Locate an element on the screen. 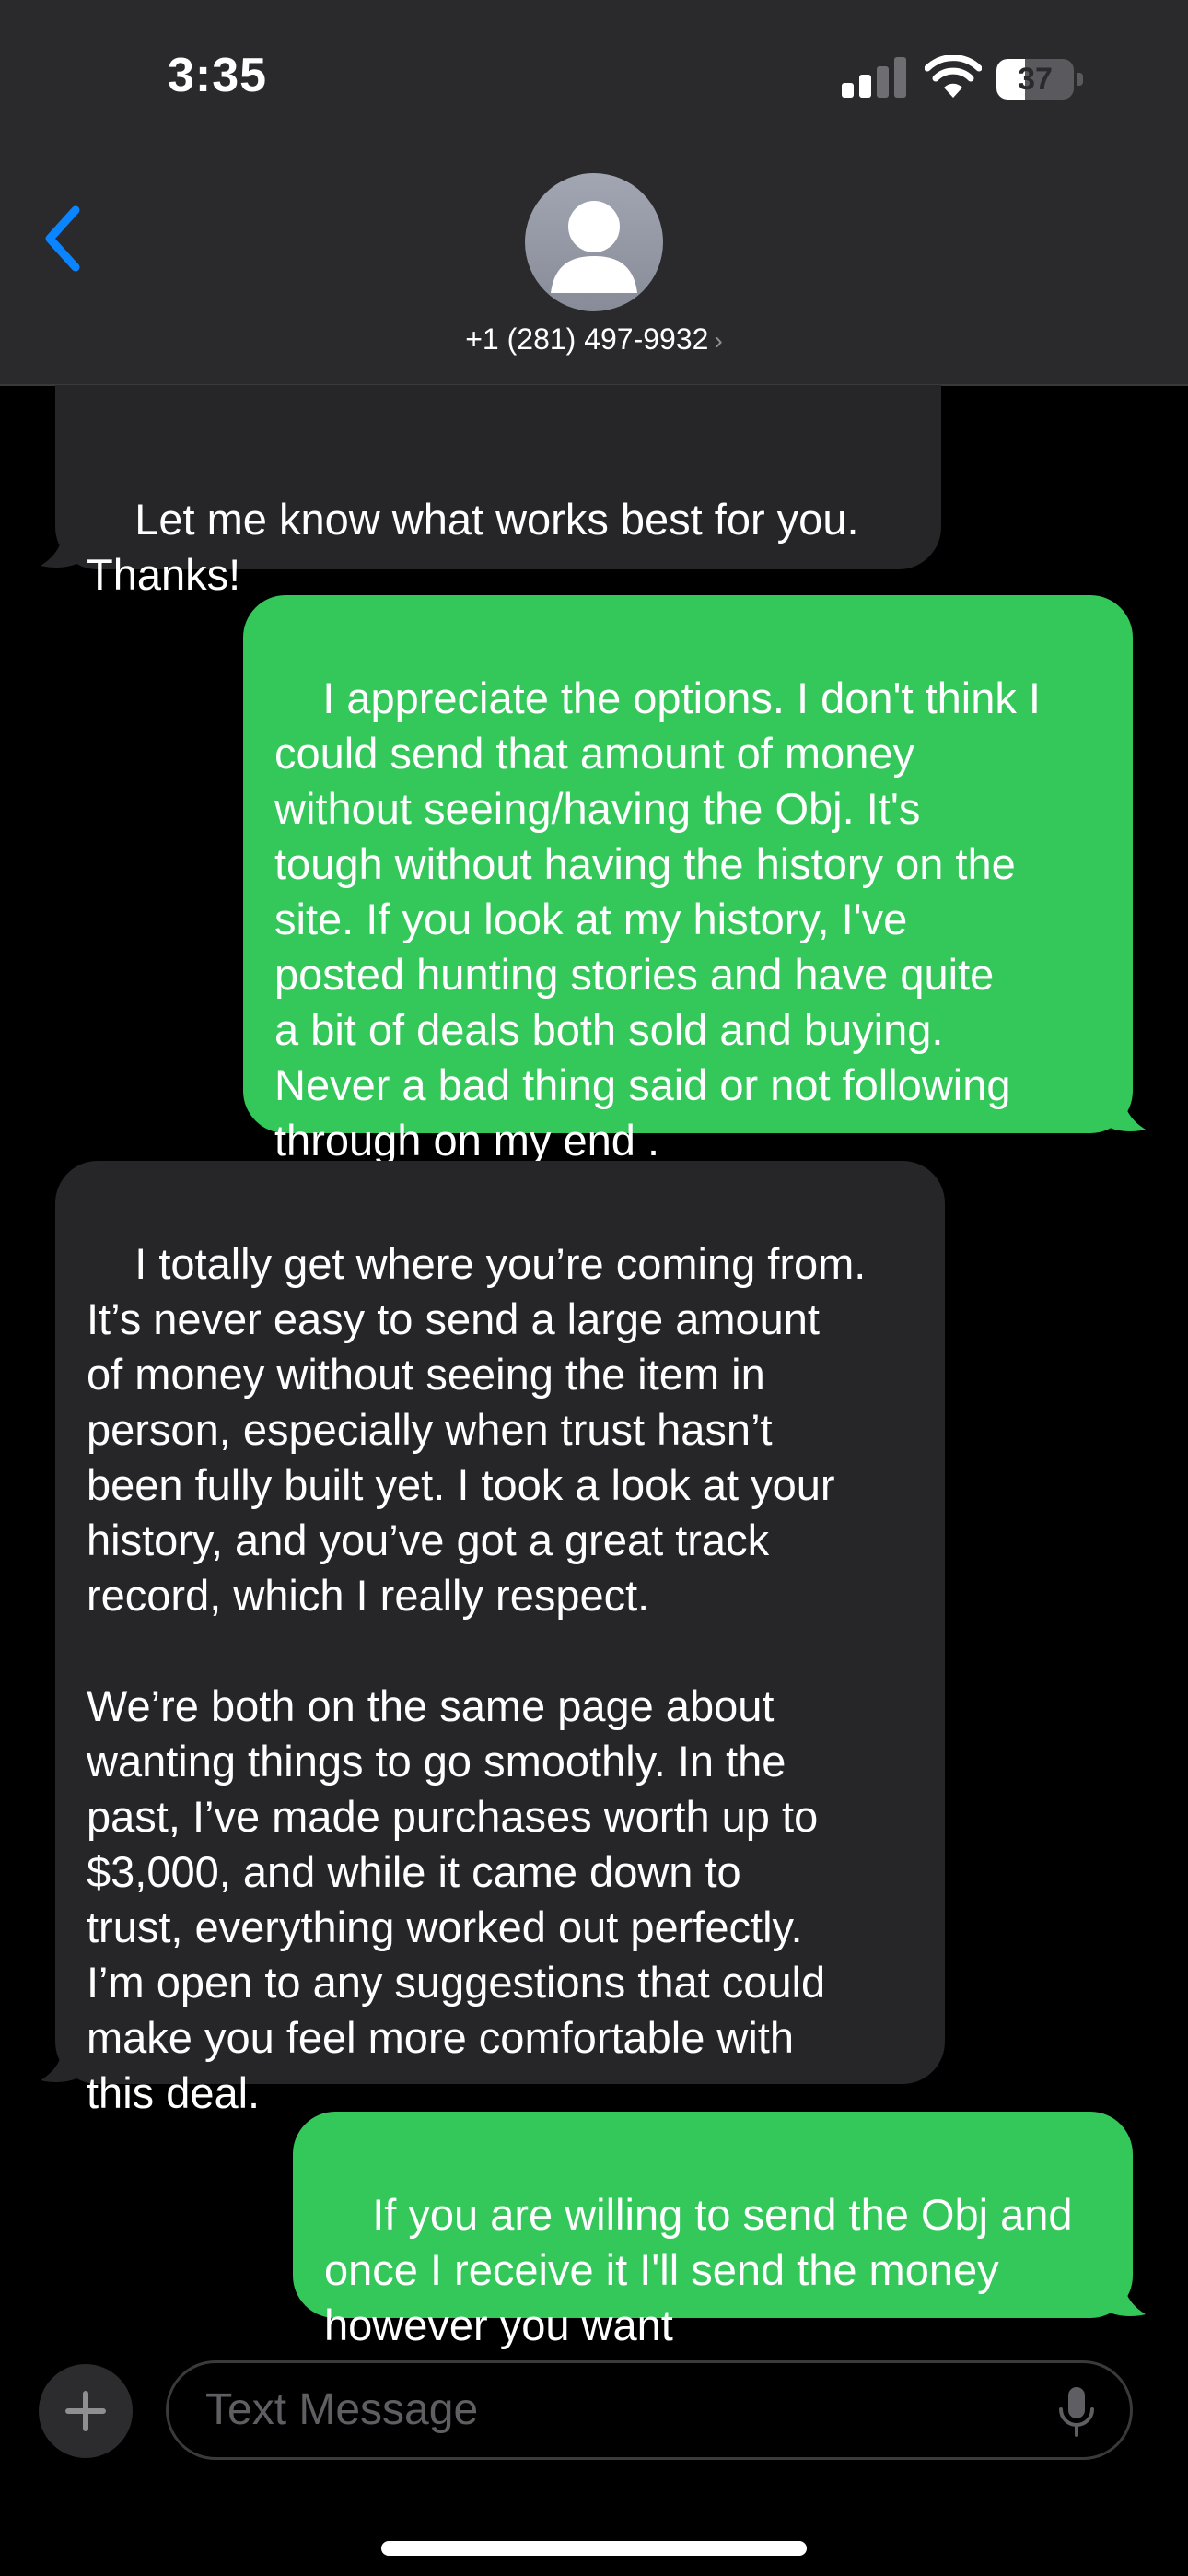 The width and height of the screenshot is (1188, 2576). battery-nub is located at coordinates (1080, 79).